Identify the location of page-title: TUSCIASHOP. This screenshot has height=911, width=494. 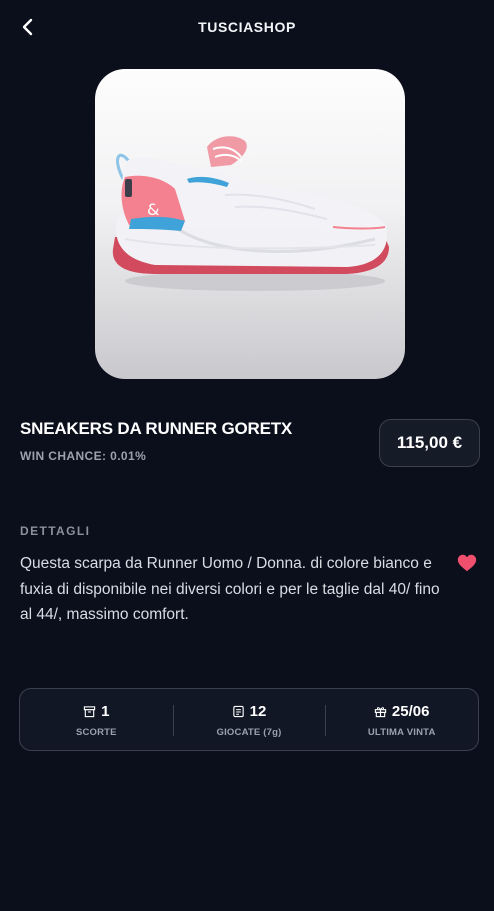
(247, 27).